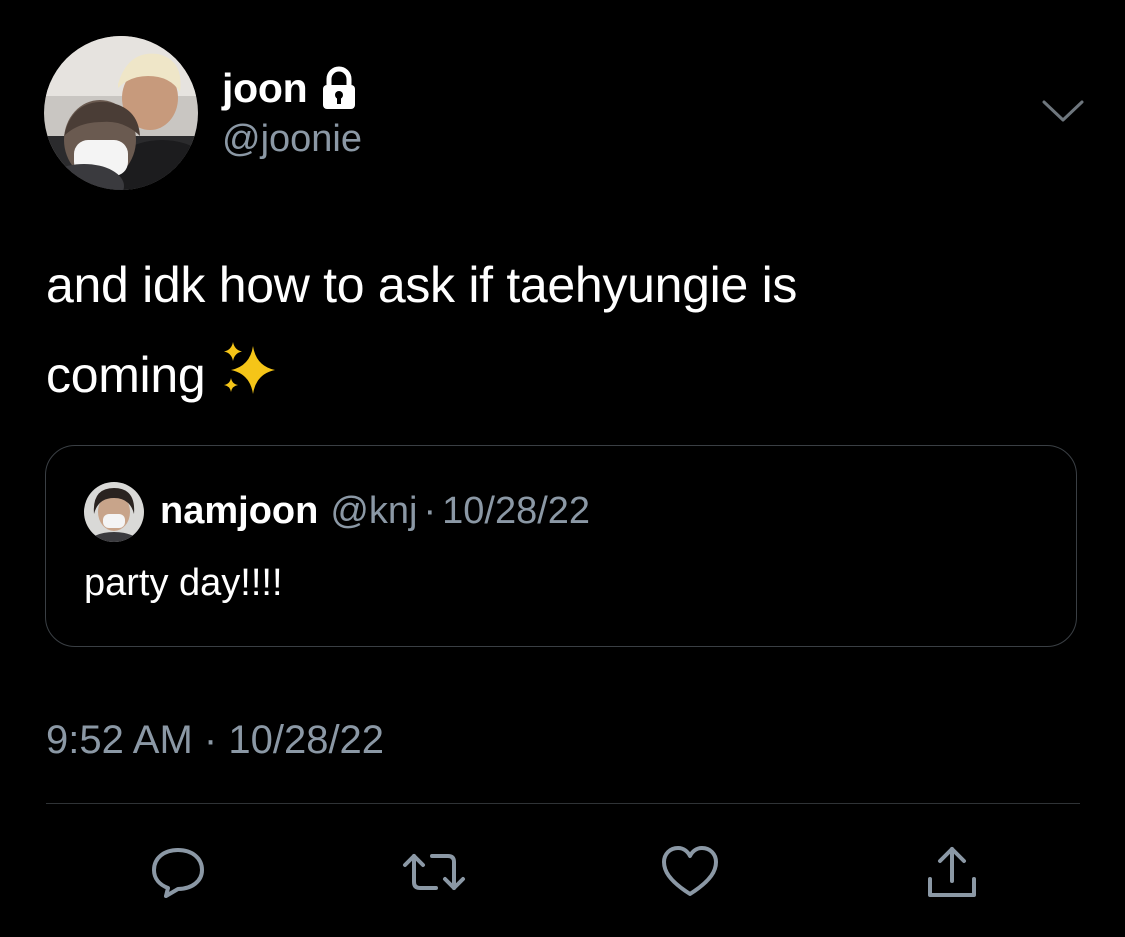 The height and width of the screenshot is (937, 1125). I want to click on like-icon, so click(690, 872).